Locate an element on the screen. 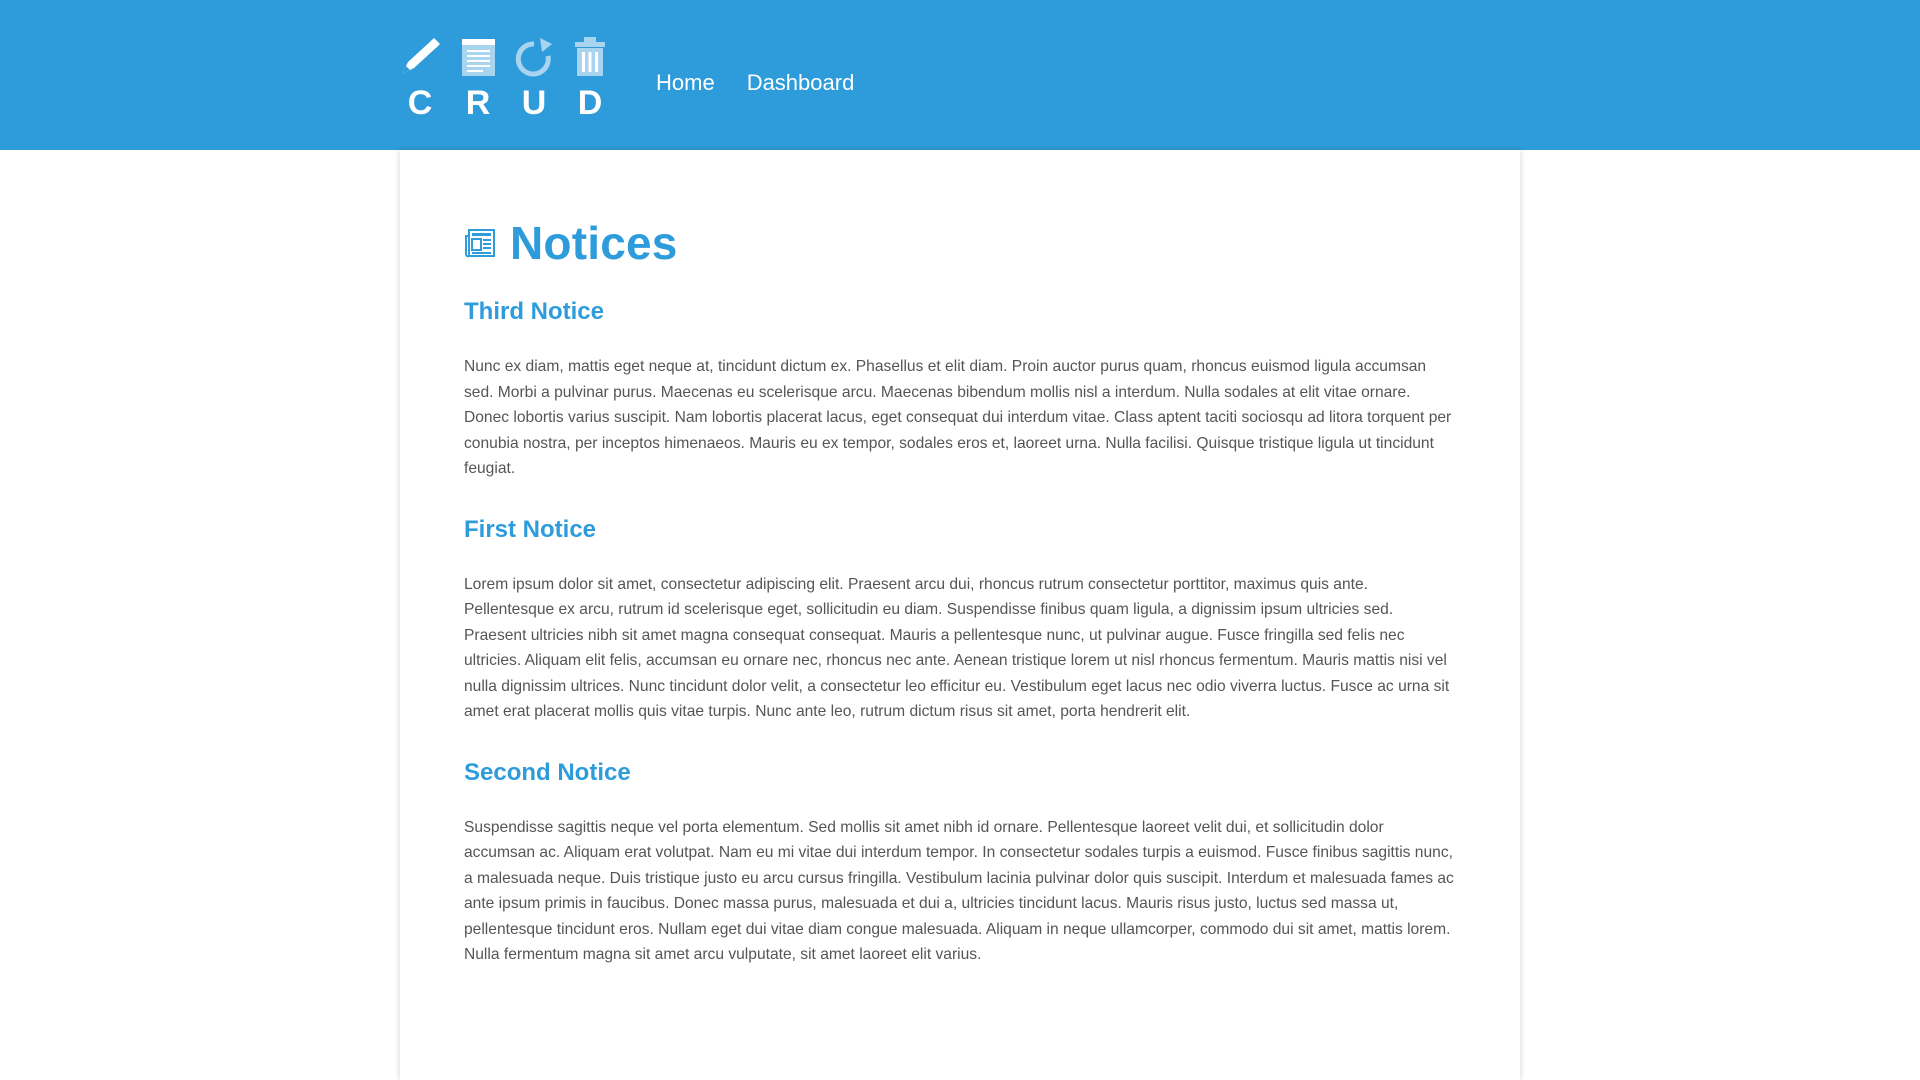 The image size is (1920, 1080). notice-title: First Notice is located at coordinates (530, 529).